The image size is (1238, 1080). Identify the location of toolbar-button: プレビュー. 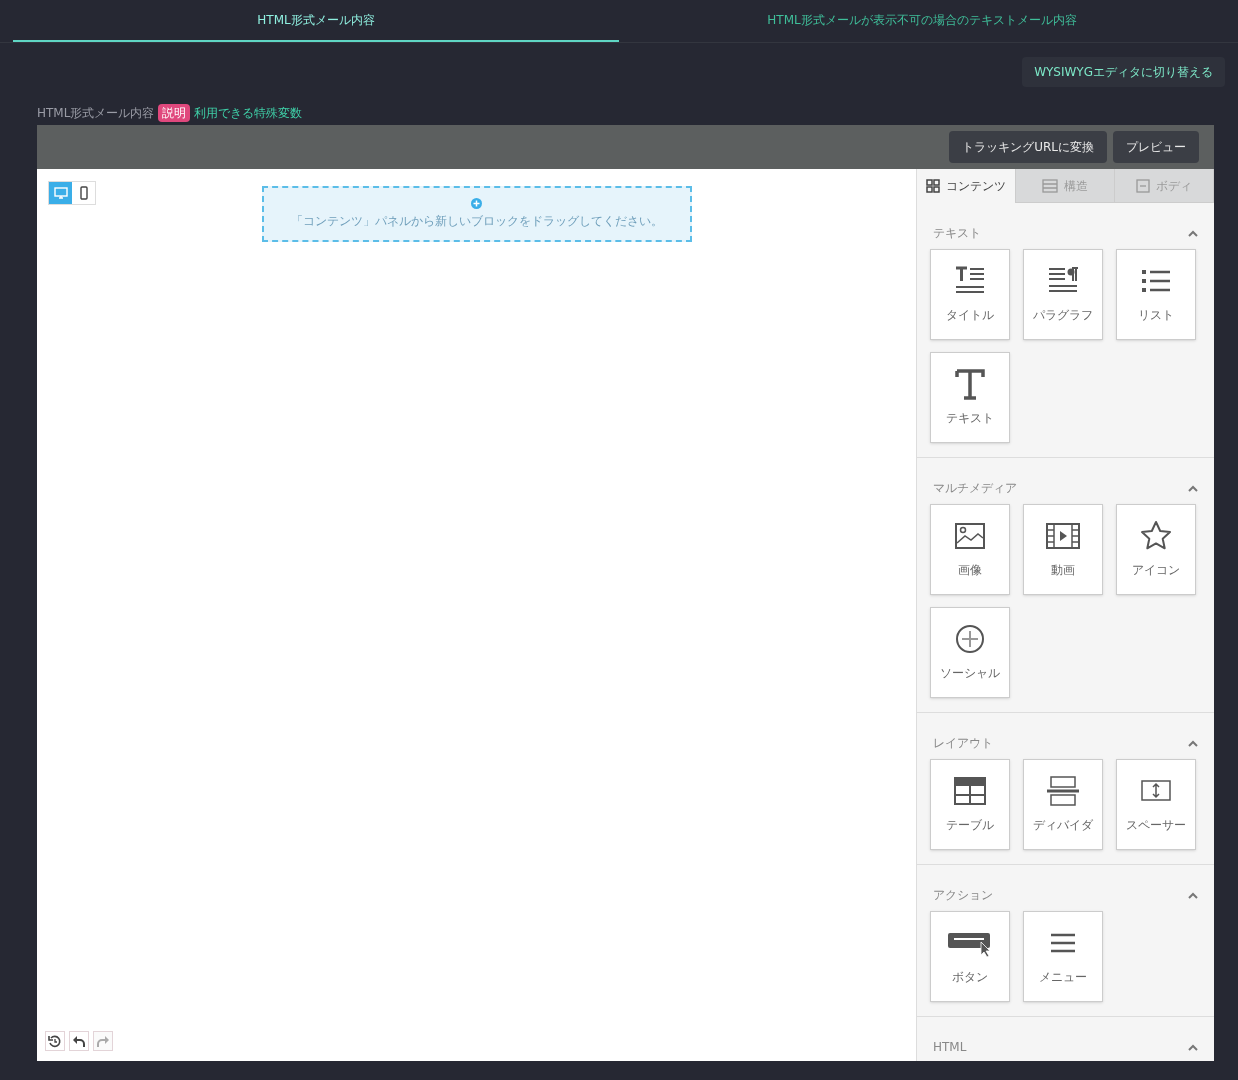
(1156, 147).